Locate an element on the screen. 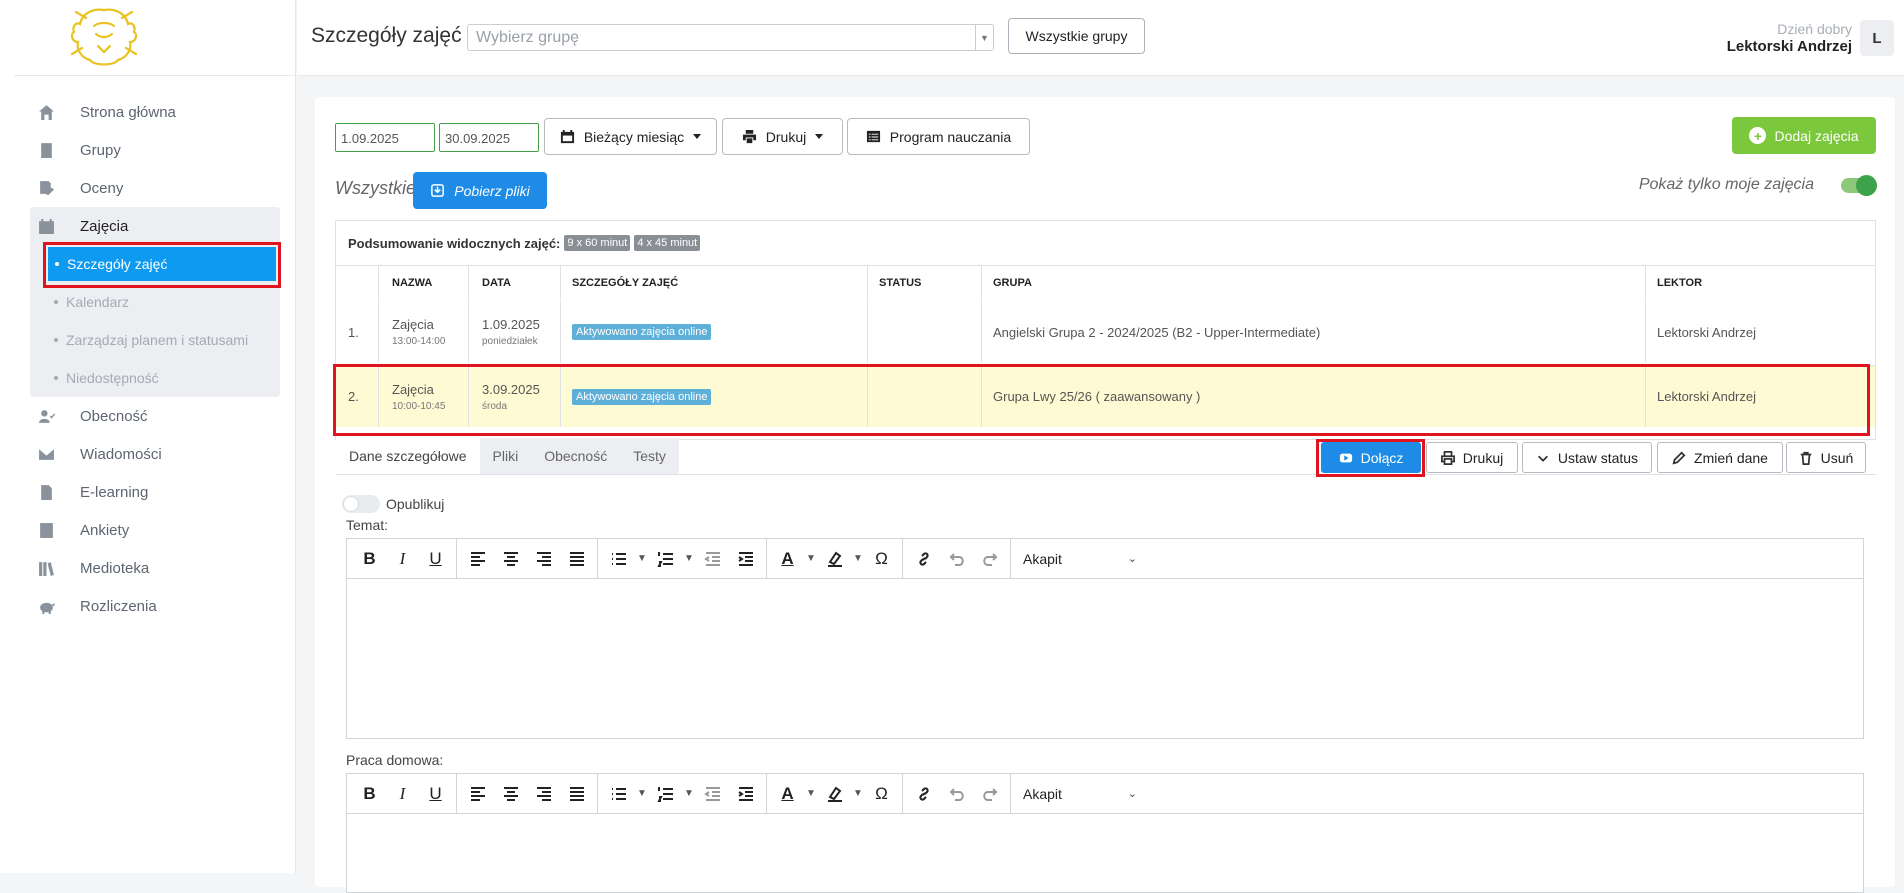  download-files-button: Pobierz pliki is located at coordinates (480, 190).